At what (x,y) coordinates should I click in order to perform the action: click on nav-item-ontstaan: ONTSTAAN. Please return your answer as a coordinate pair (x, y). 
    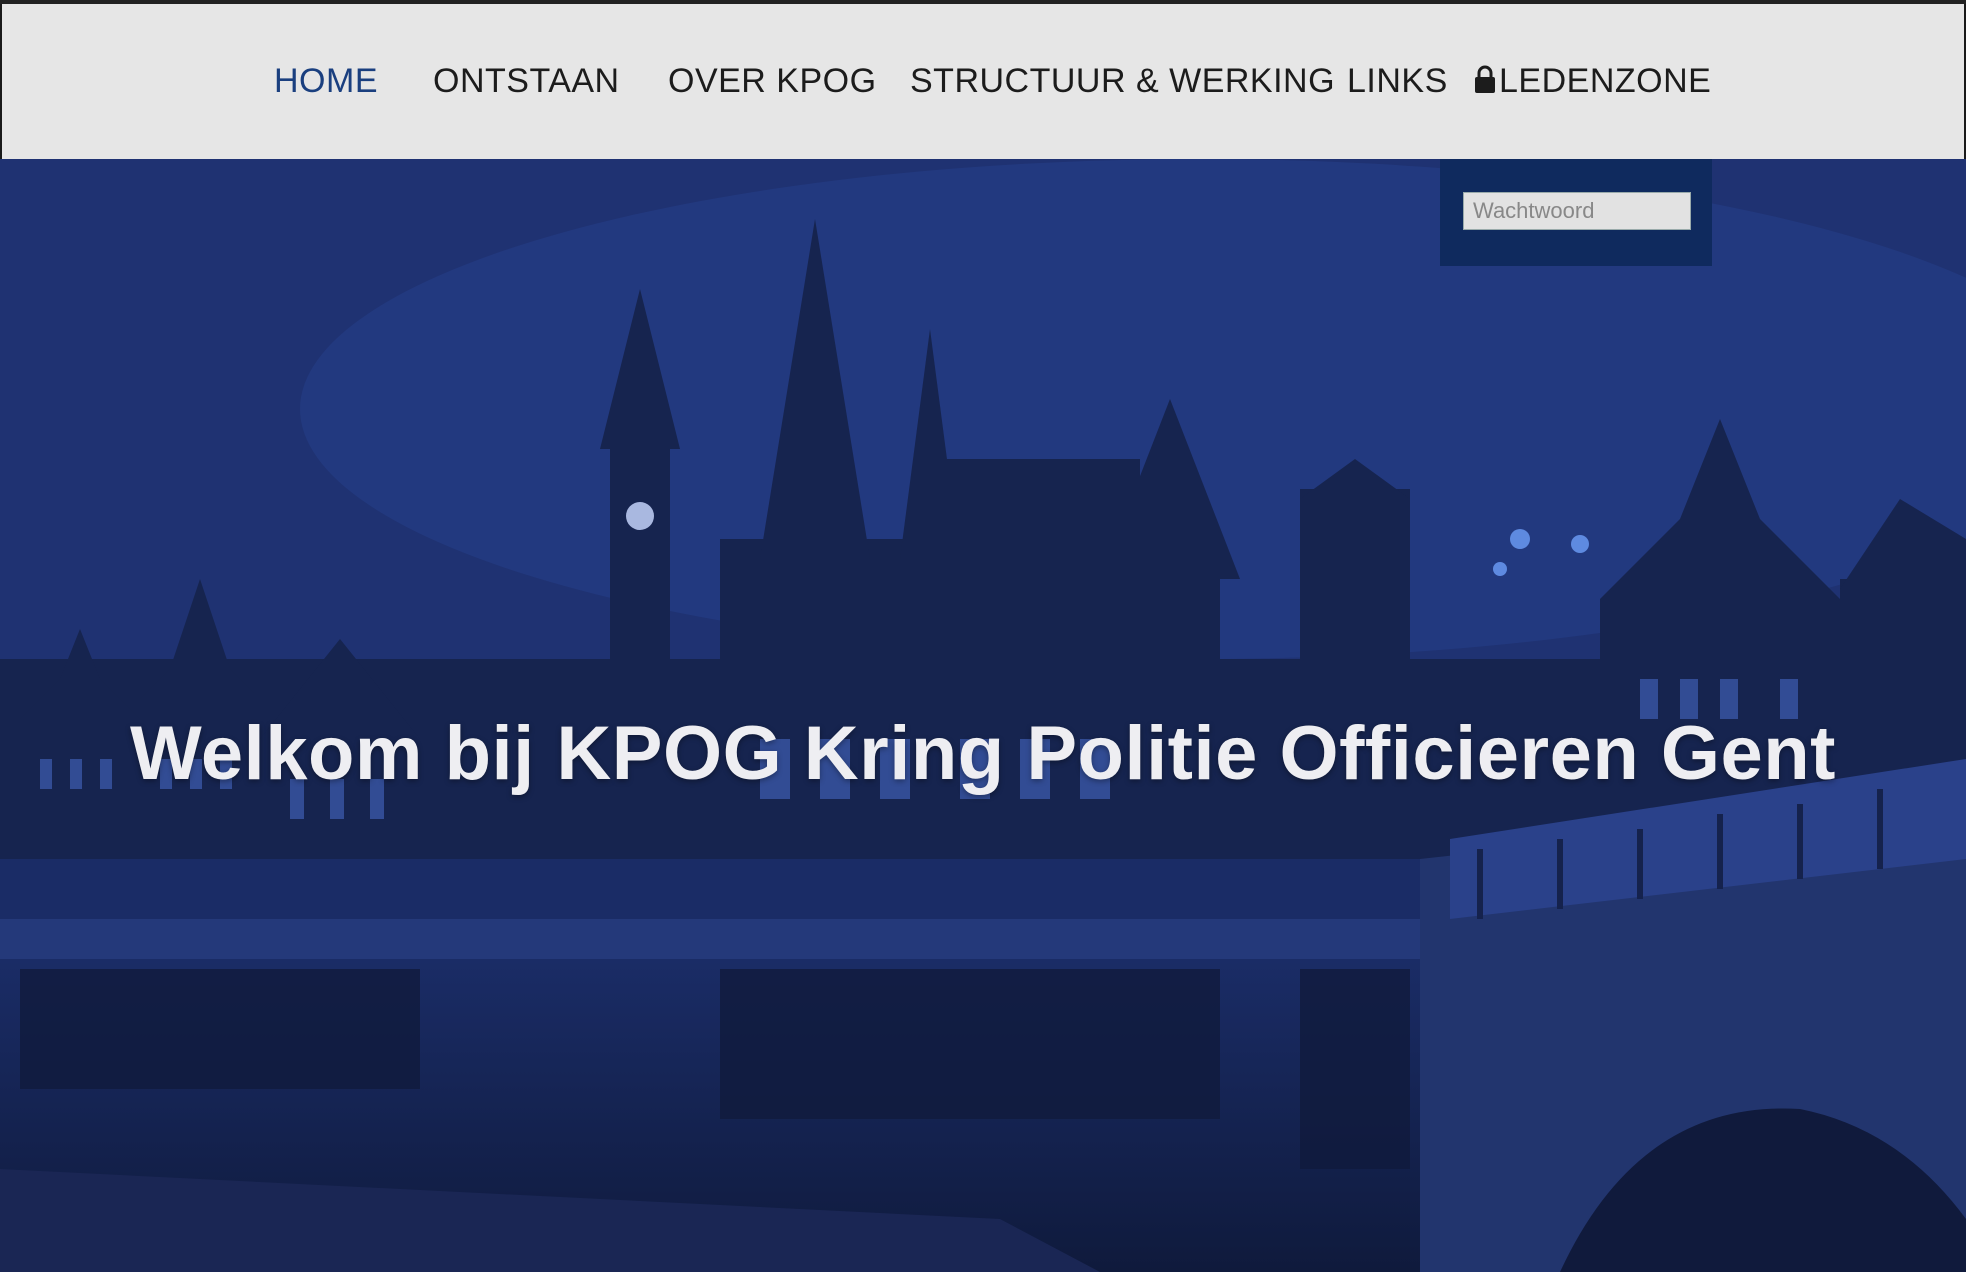
    Looking at the image, I should click on (526, 81).